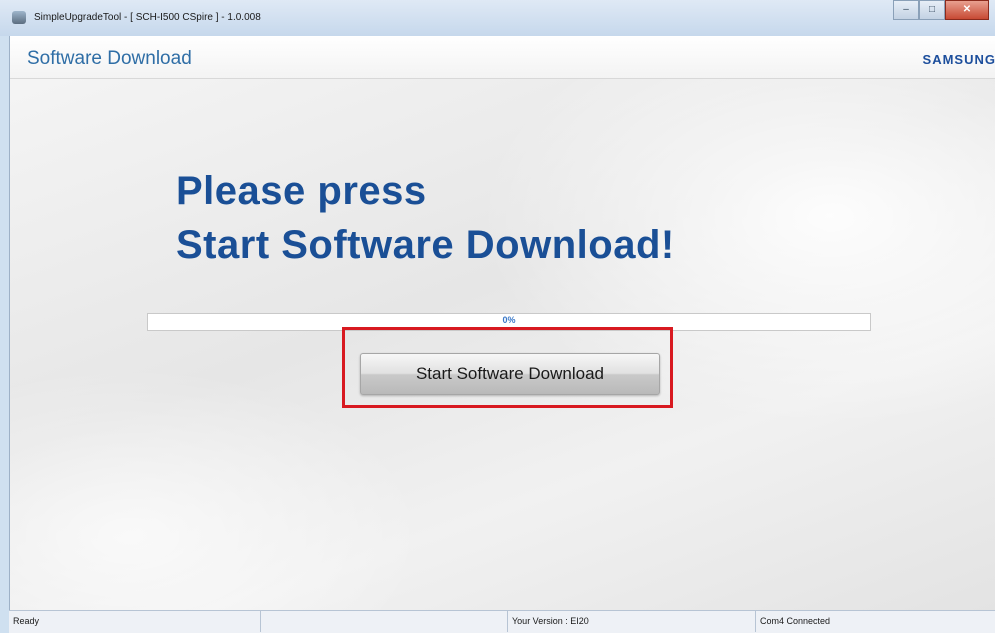 The height and width of the screenshot is (633, 995). I want to click on app-icon, so click(19, 17).